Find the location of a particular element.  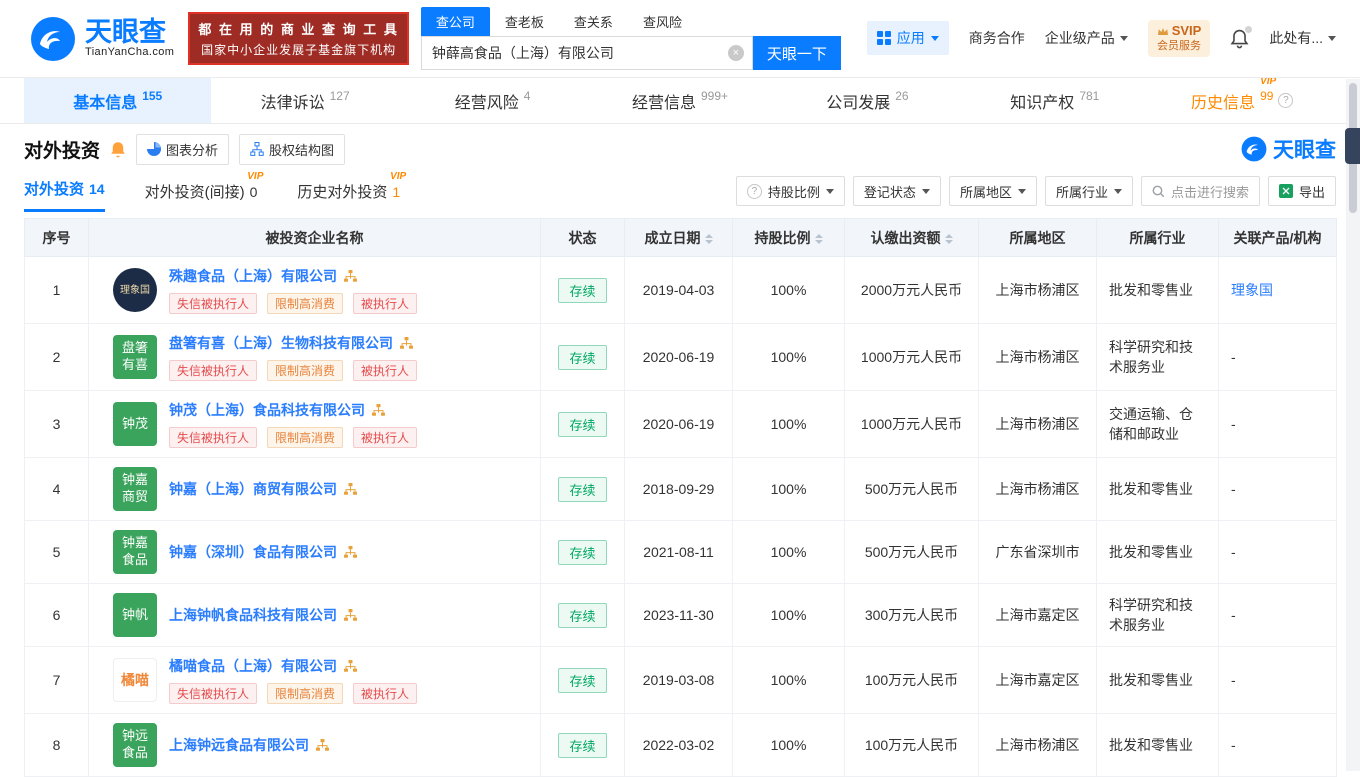

help-icon: ? is located at coordinates (754, 191).